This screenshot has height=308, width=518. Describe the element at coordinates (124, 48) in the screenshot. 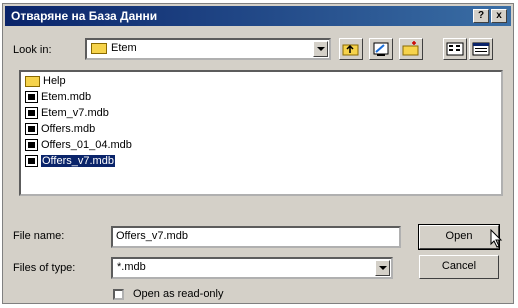

I see `look-in-value: Etem` at that location.